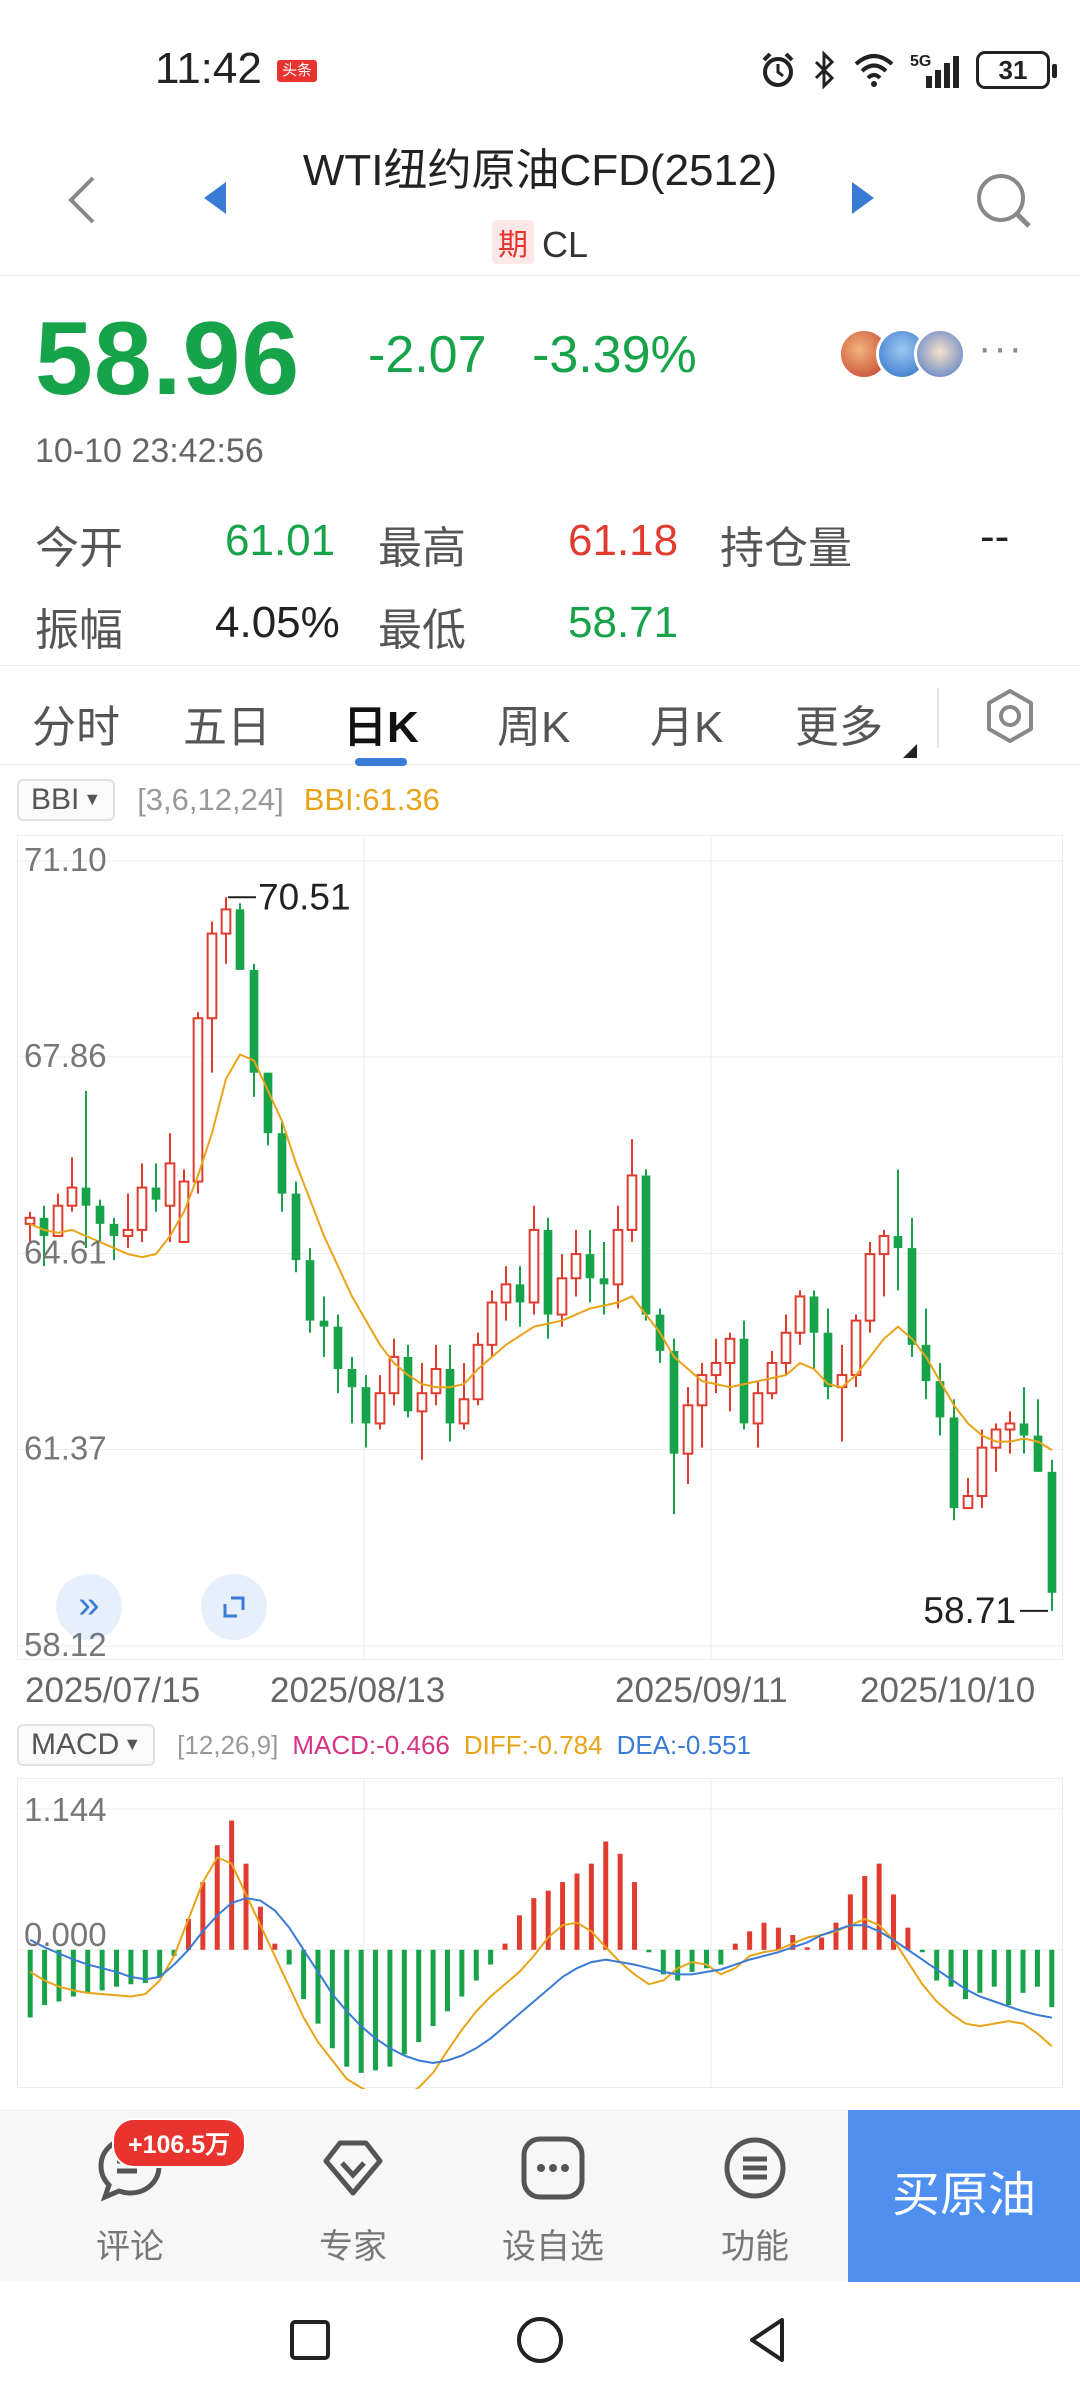 This screenshot has height=2400, width=1080. What do you see at coordinates (65, 1055) in the screenshot?
I see `y-tick-label: 67.86` at bounding box center [65, 1055].